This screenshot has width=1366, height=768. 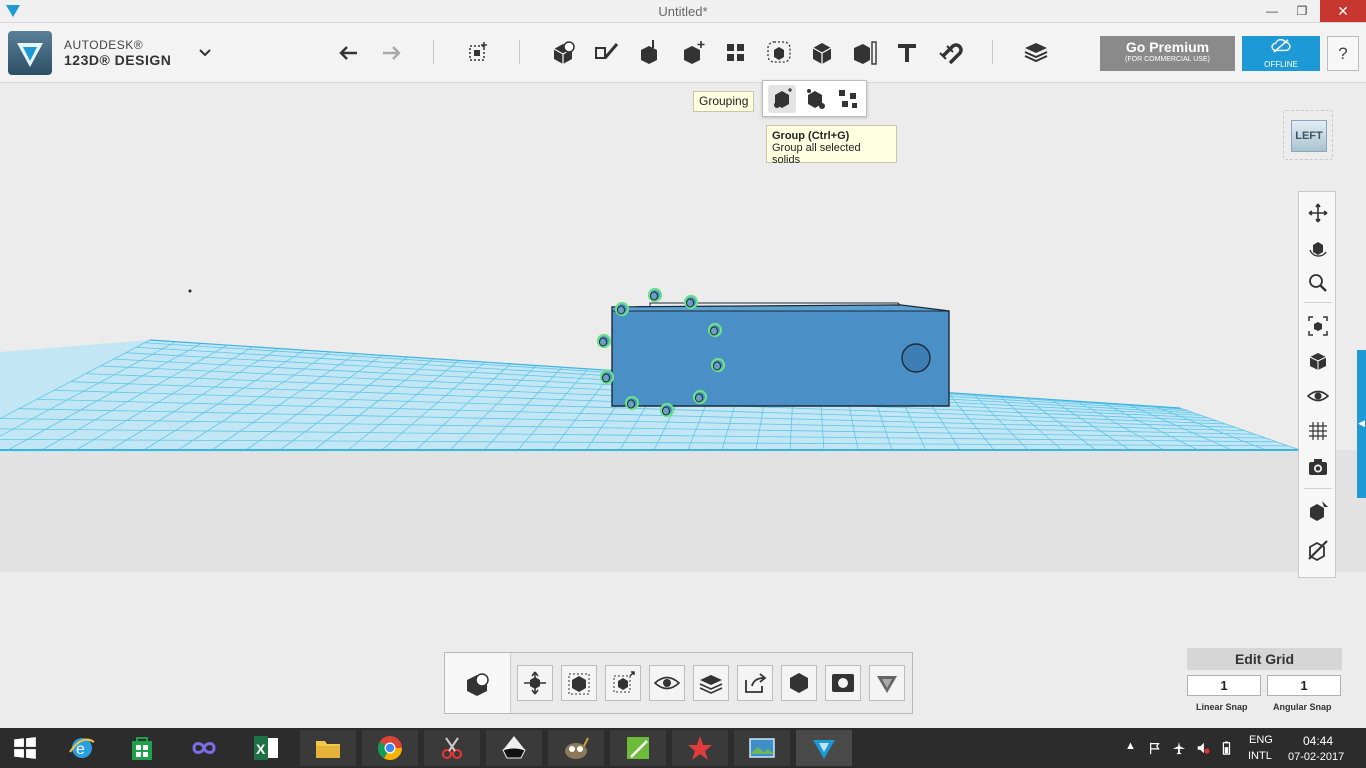 What do you see at coordinates (607, 52) in the screenshot?
I see `sketch-button` at bounding box center [607, 52].